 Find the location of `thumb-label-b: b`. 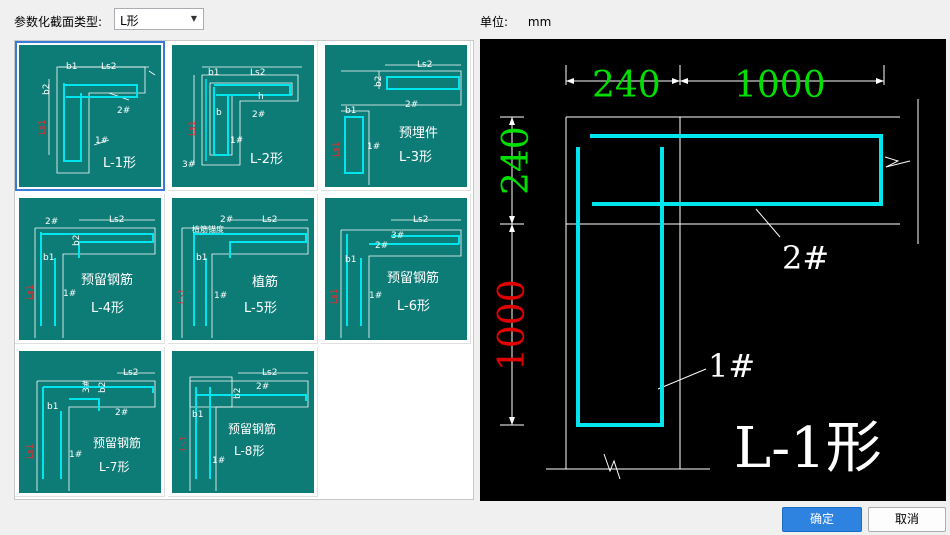

thumb-label-b: b is located at coordinates (219, 113).